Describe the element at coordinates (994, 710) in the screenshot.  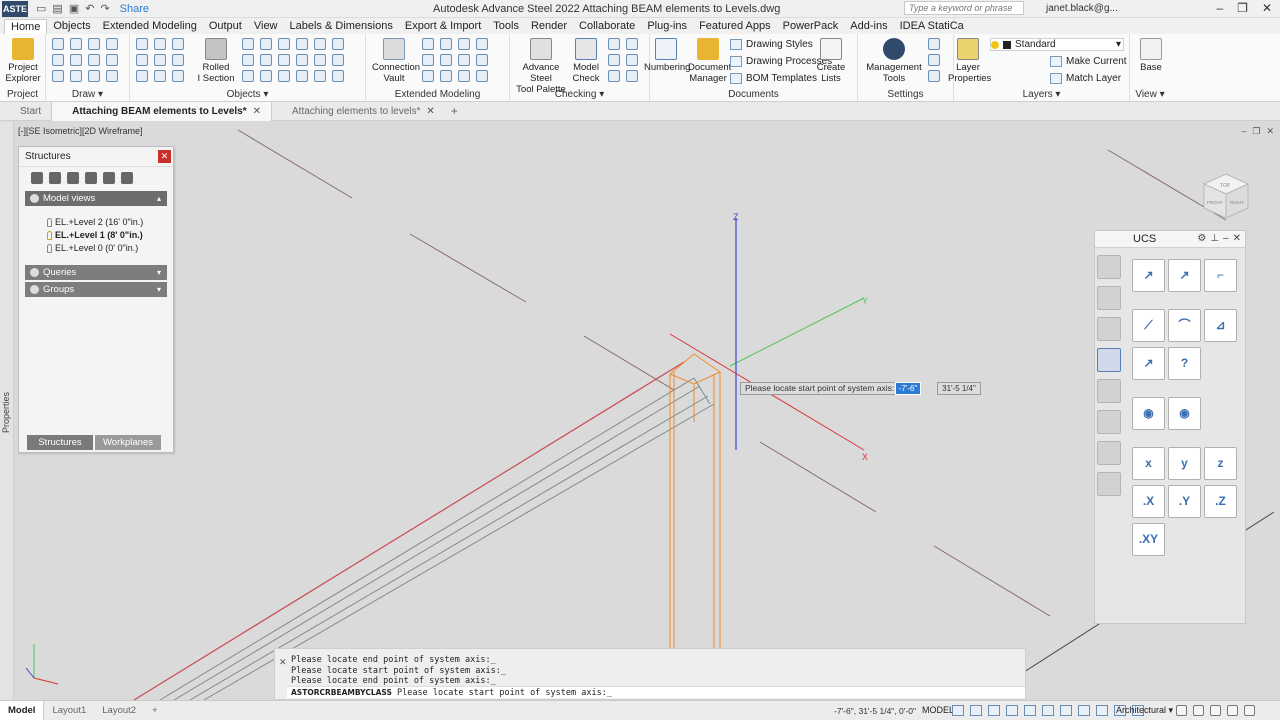
I see `ortho-toggle-icon` at that location.